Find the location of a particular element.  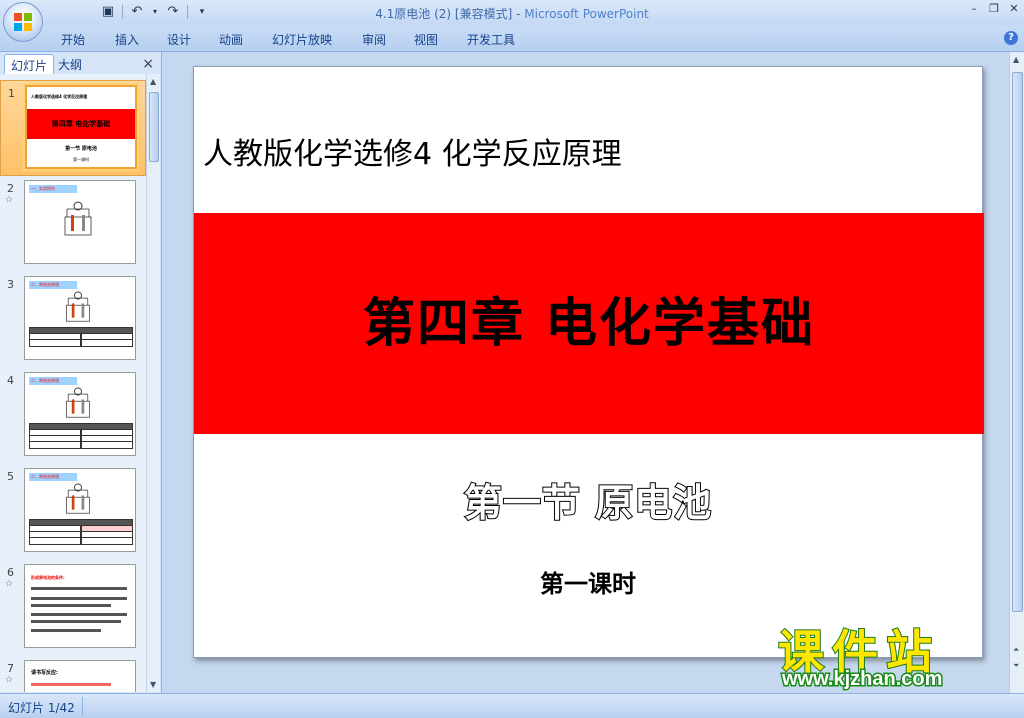

slide-thumbnail-5: 5 二、原电池原理 is located at coordinates (73, 512).